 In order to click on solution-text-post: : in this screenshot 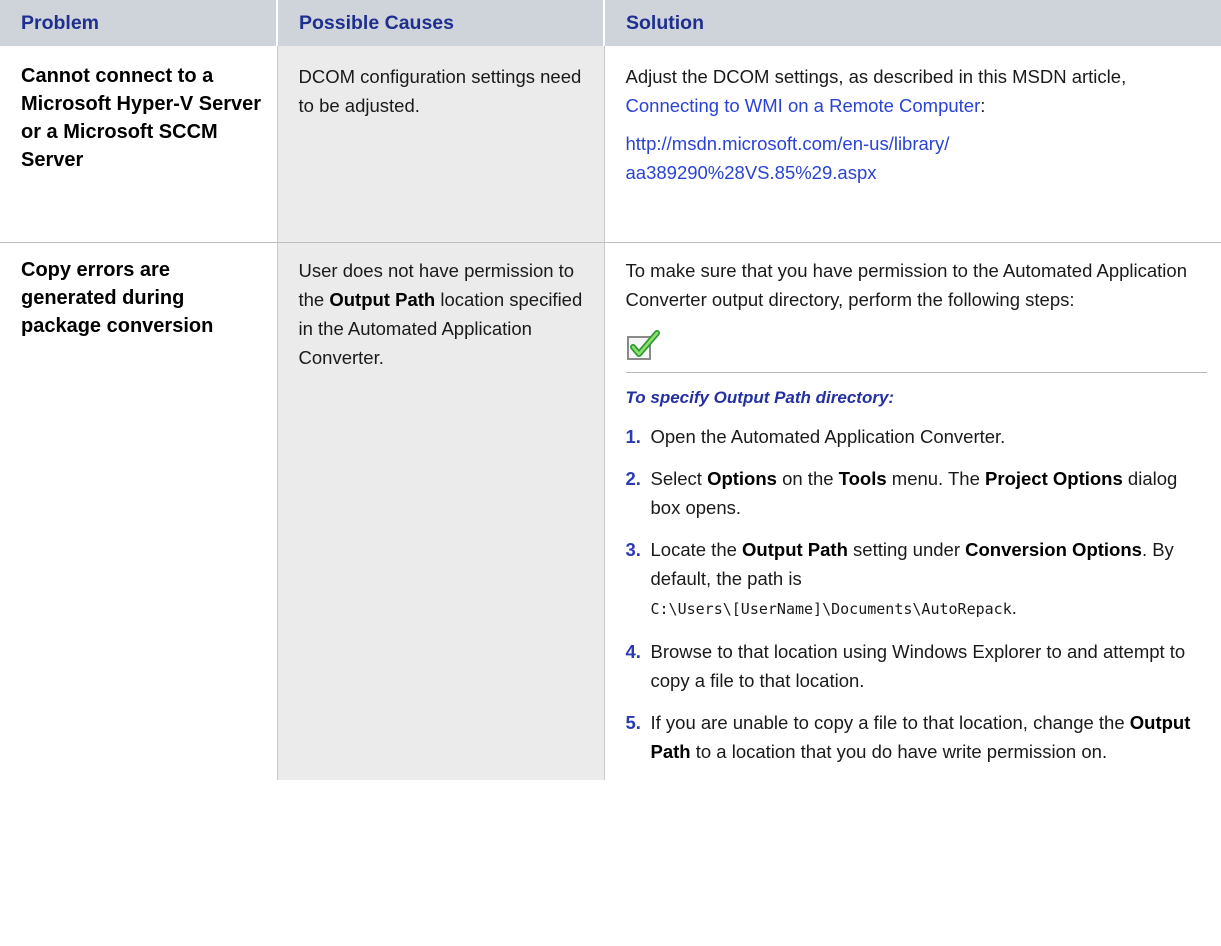, I will do `click(983, 105)`.